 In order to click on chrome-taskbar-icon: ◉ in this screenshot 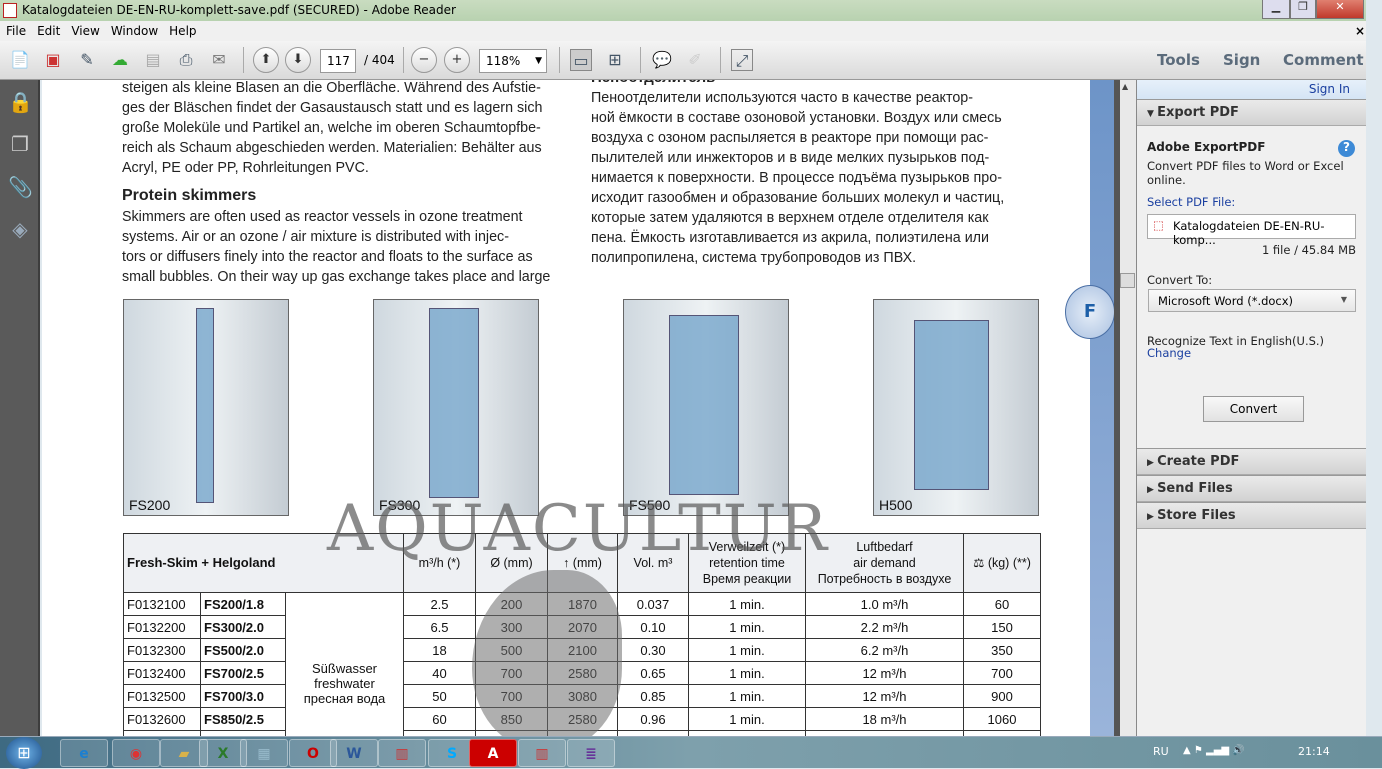, I will do `click(136, 753)`.